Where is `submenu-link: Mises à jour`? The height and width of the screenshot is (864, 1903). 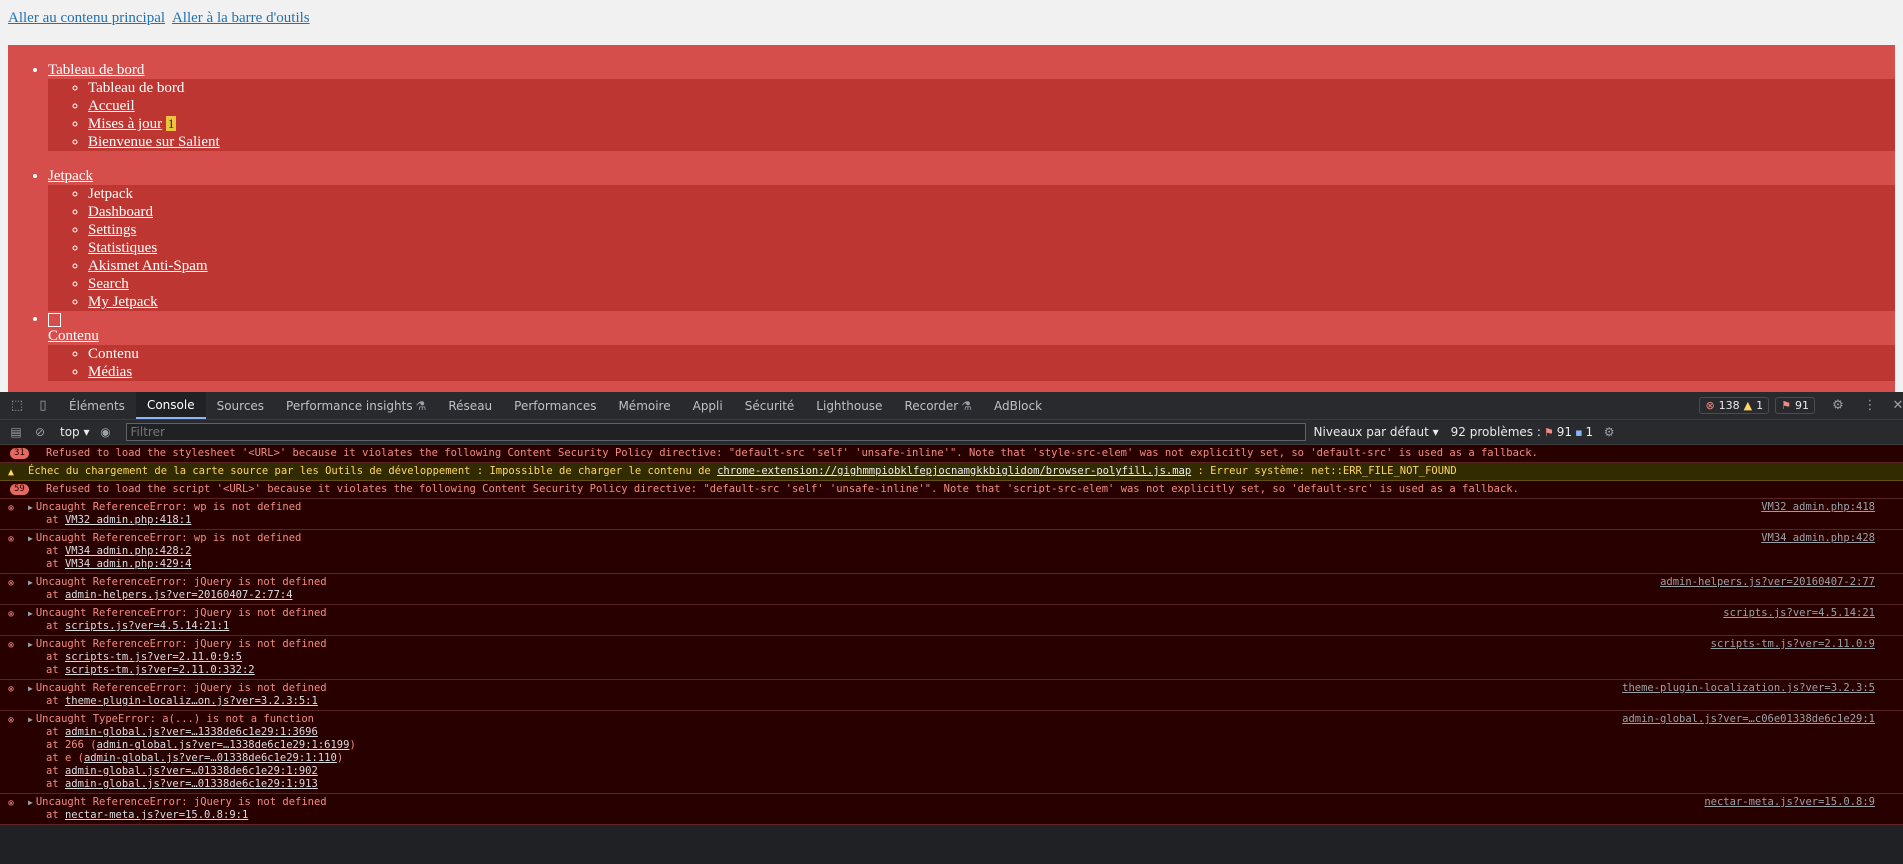
submenu-link: Mises à jour is located at coordinates (125, 124).